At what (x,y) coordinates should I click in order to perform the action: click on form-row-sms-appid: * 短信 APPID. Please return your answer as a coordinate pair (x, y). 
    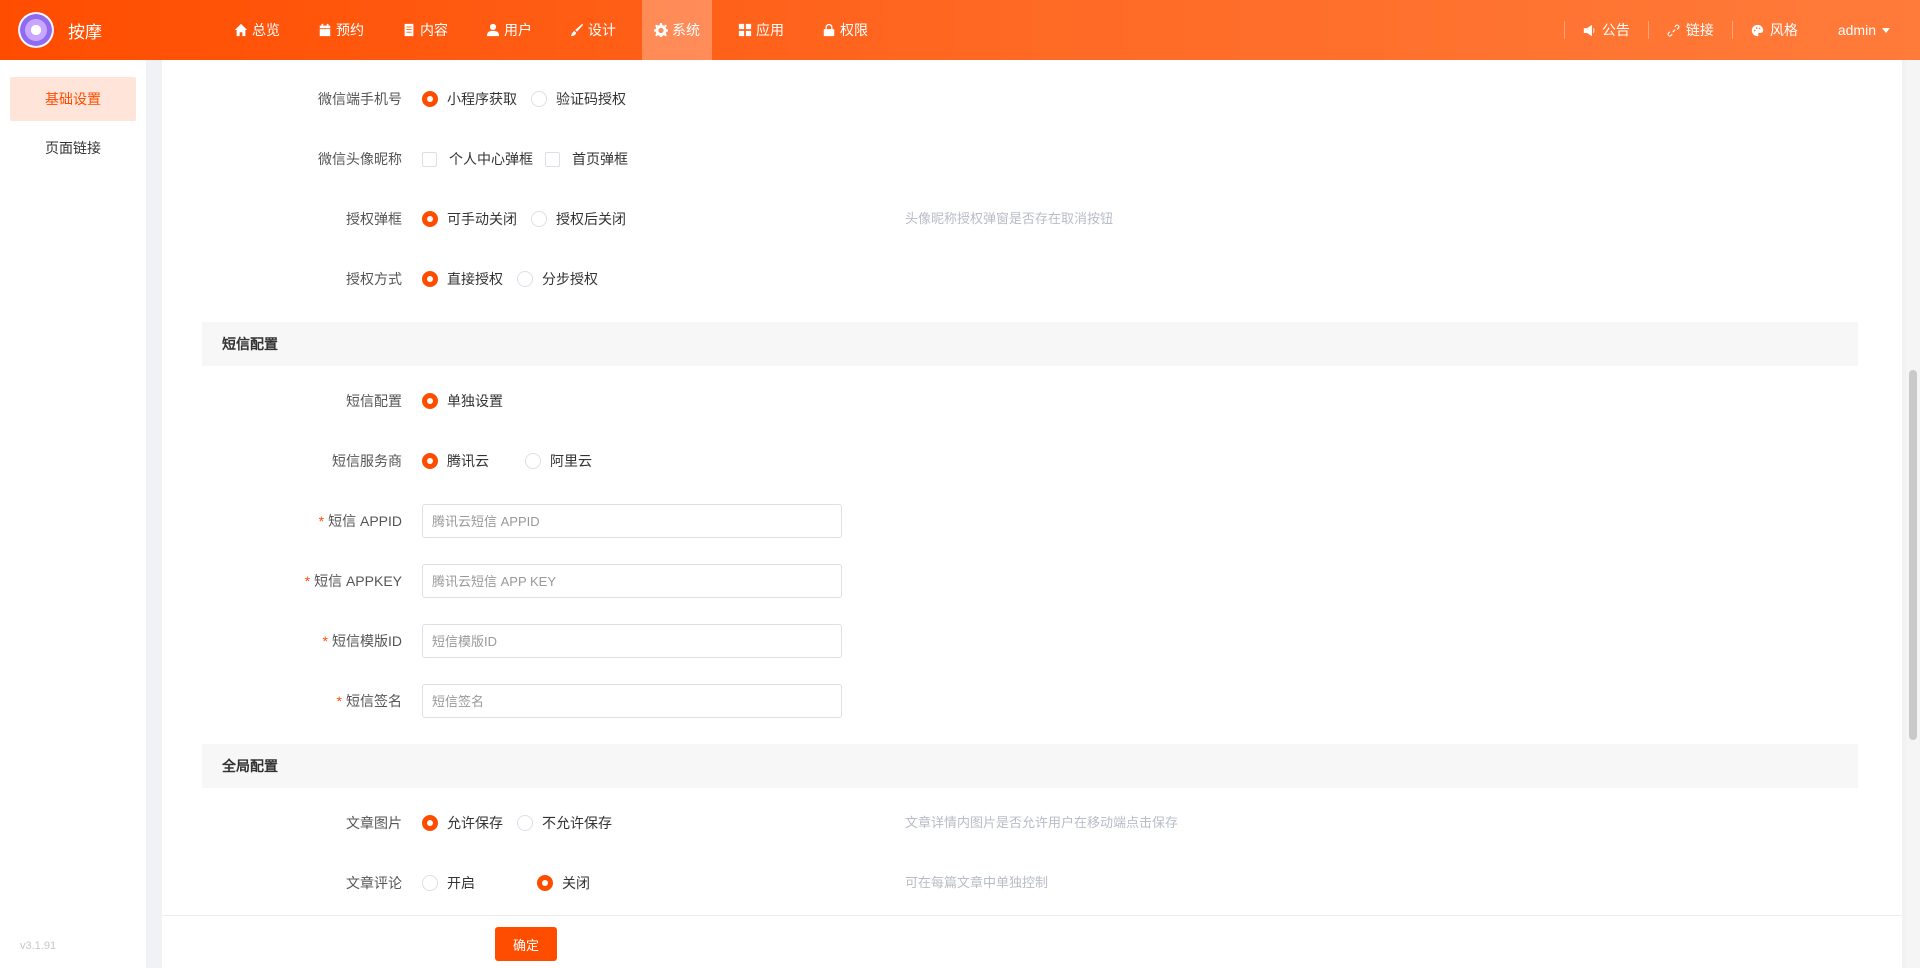
    Looking at the image, I should click on (1012, 521).